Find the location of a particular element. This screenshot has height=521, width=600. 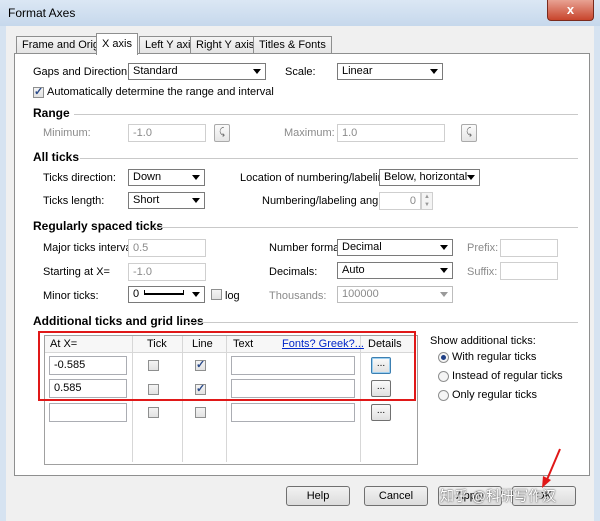

ticks-direction-label: Ticks direction: is located at coordinates (79, 178).